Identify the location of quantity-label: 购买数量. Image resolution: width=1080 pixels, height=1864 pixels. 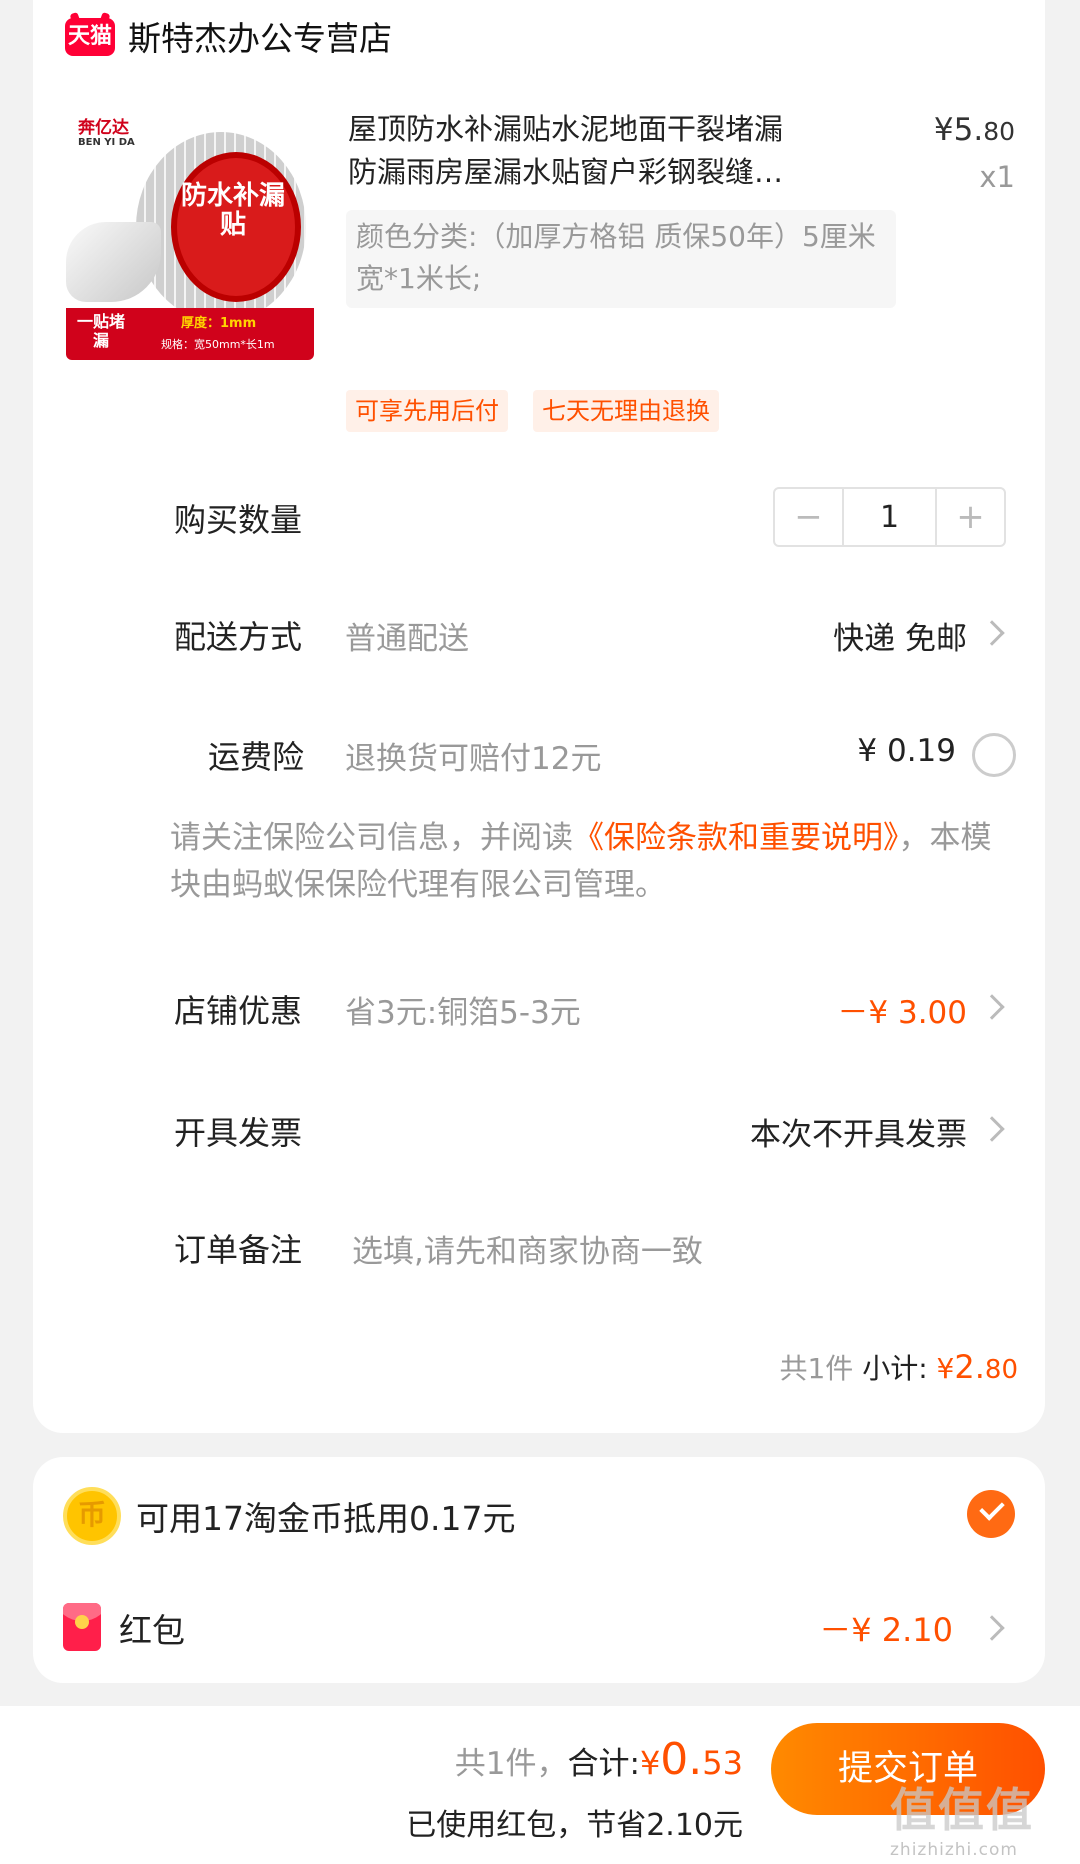
(238, 520).